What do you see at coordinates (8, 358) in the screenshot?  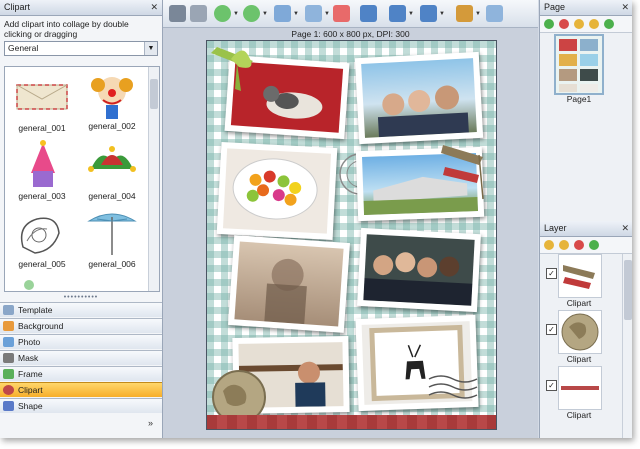 I see `mask-icon` at bounding box center [8, 358].